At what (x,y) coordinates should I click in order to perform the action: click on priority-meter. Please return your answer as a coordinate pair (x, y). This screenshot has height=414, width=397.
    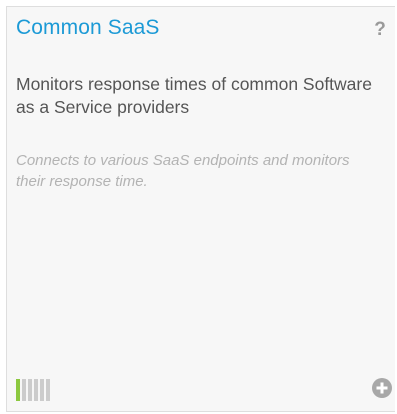
    Looking at the image, I should click on (33, 390).